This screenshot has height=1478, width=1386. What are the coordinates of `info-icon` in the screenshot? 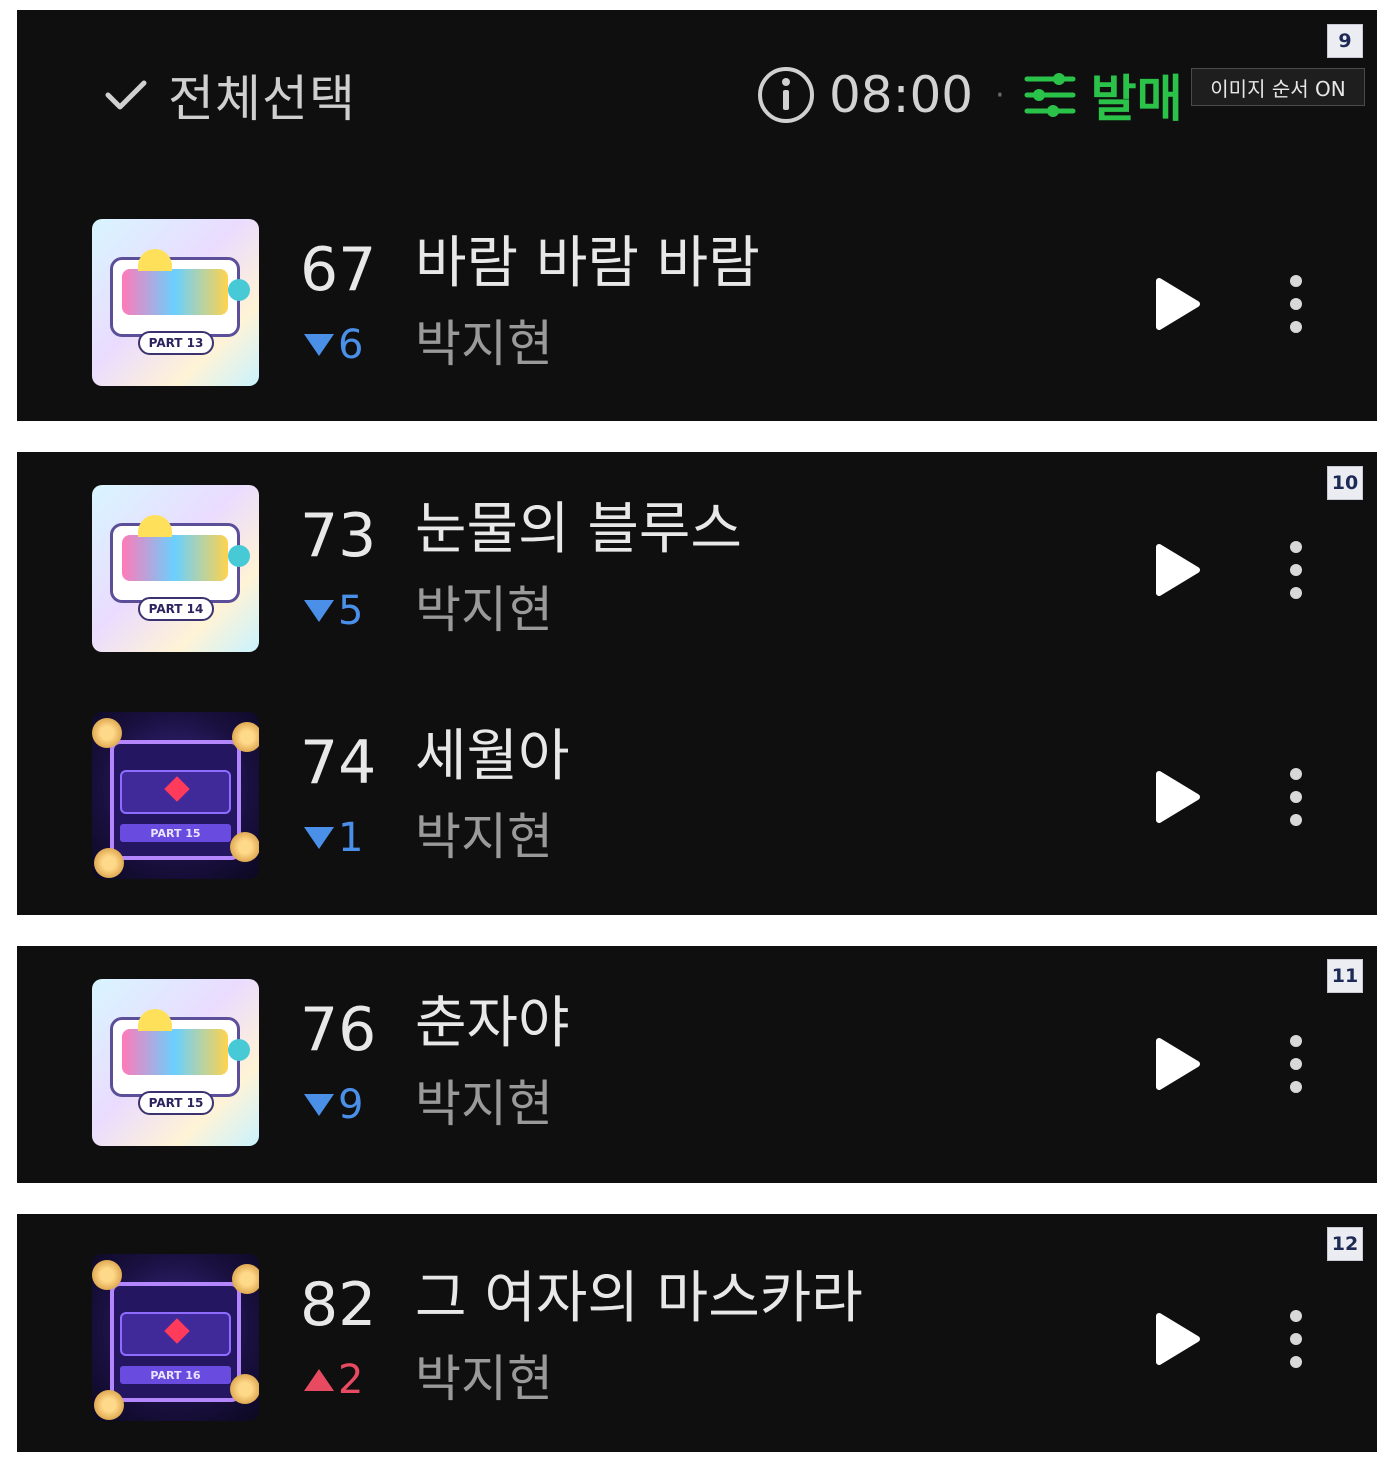 It's located at (786, 95).